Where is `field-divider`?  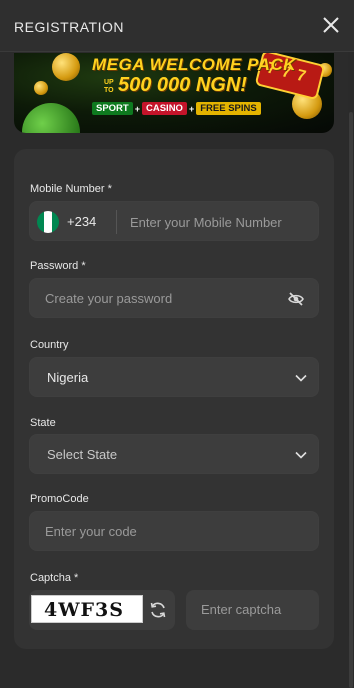
field-divider is located at coordinates (116, 222).